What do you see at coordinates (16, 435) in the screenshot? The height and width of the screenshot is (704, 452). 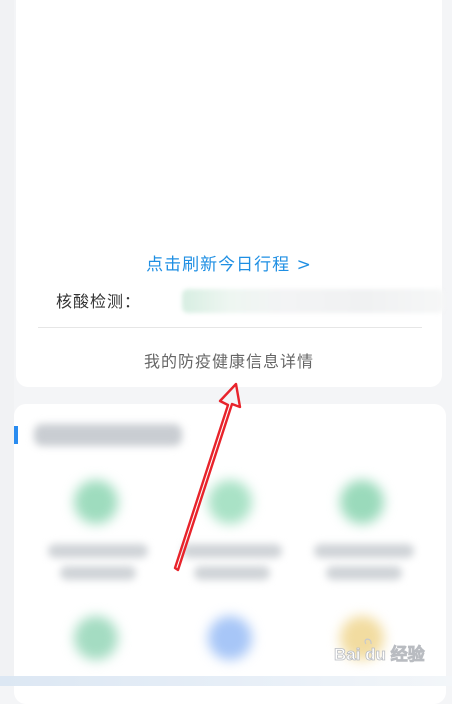 I see `section-accent-bar` at bounding box center [16, 435].